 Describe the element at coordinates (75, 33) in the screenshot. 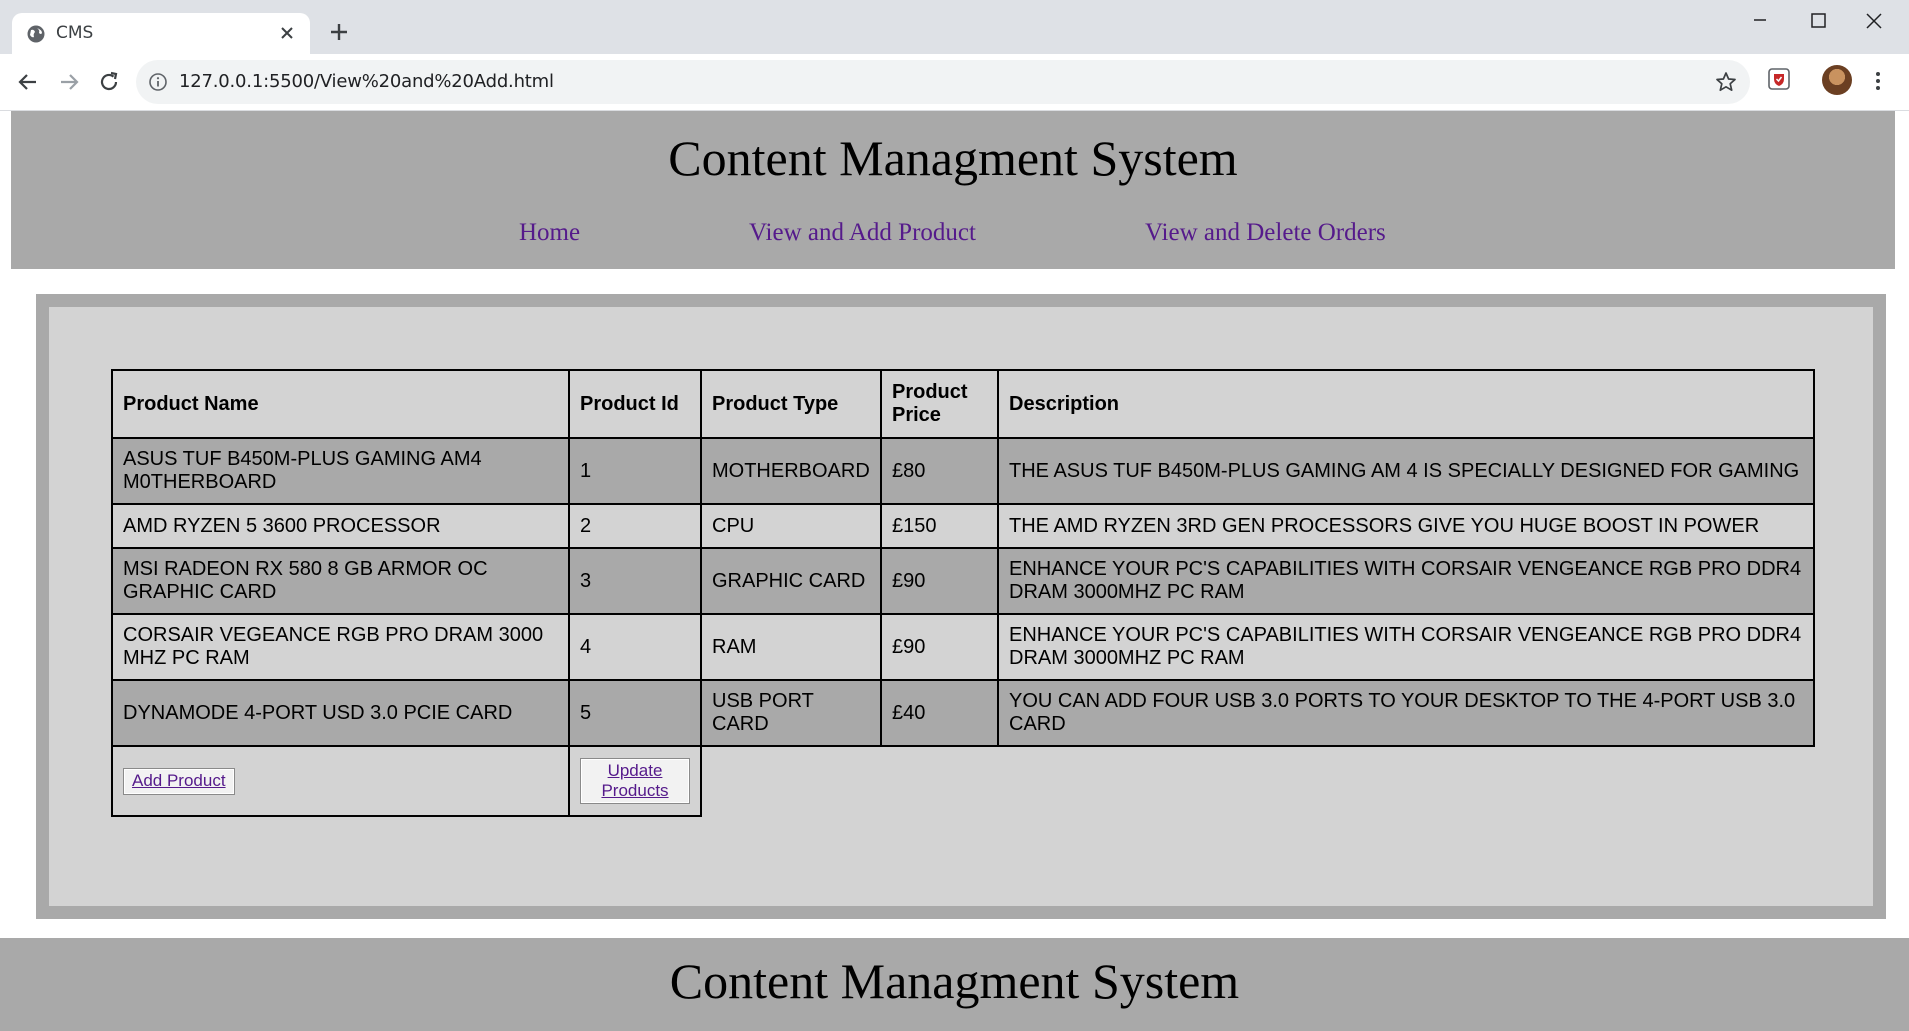

I see `tab-title: CMS` at that location.